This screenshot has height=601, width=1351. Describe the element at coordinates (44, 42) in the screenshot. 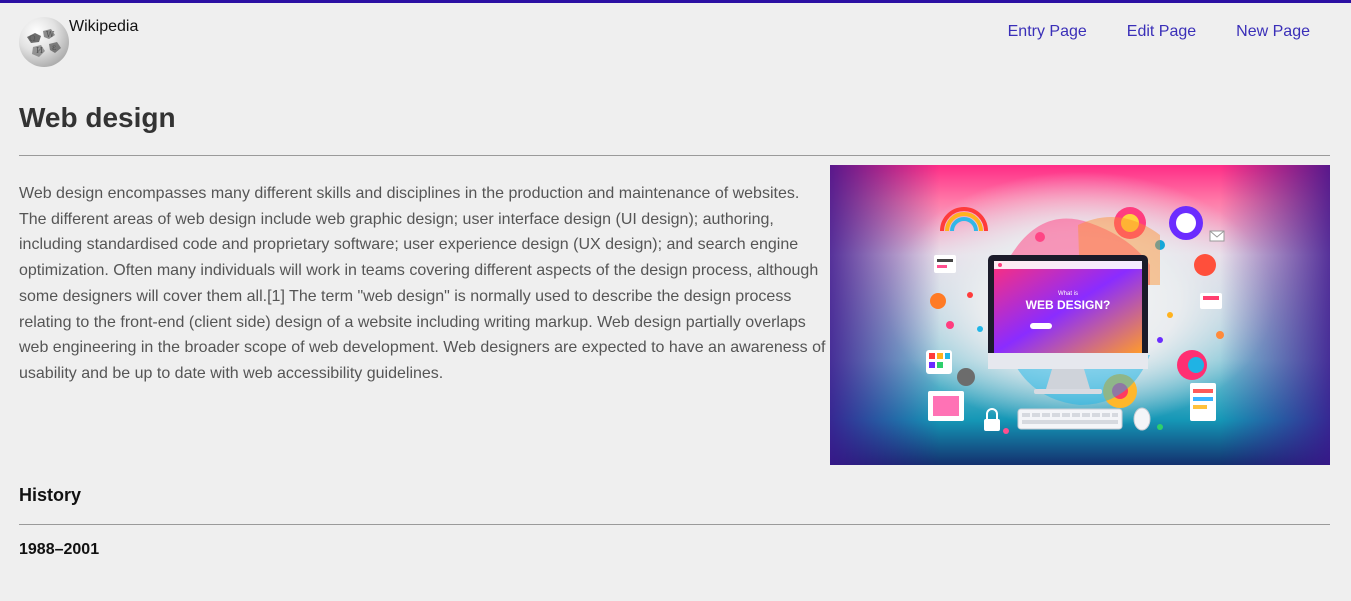

I see `wikipedia-globe-icon: Ω W И ε` at that location.